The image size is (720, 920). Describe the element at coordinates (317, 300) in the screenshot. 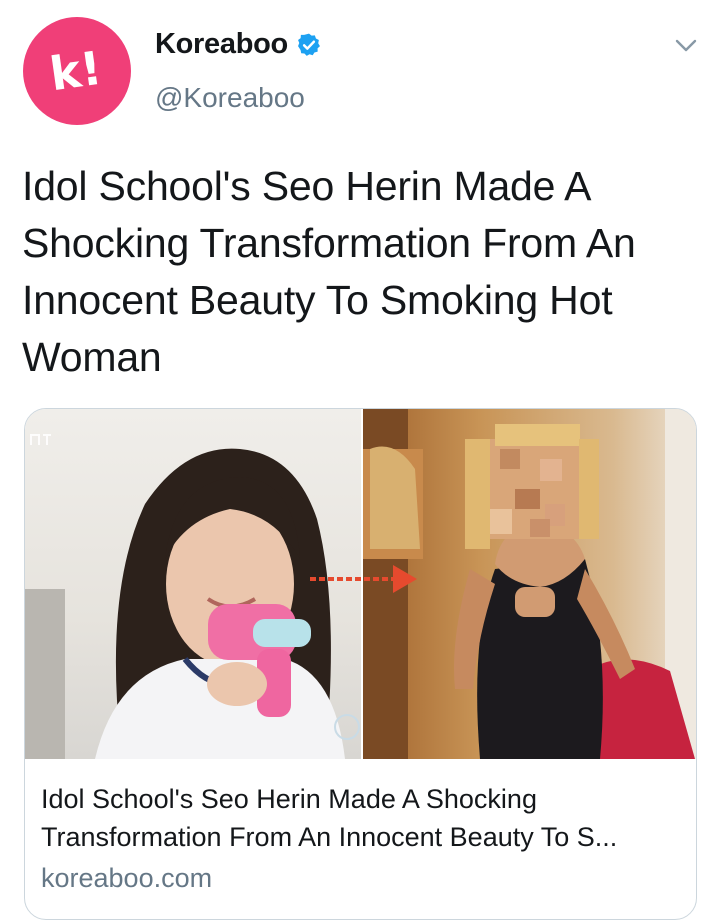

I see `tweet-text-line: Innocent Beauty To Smoking Hot` at that location.